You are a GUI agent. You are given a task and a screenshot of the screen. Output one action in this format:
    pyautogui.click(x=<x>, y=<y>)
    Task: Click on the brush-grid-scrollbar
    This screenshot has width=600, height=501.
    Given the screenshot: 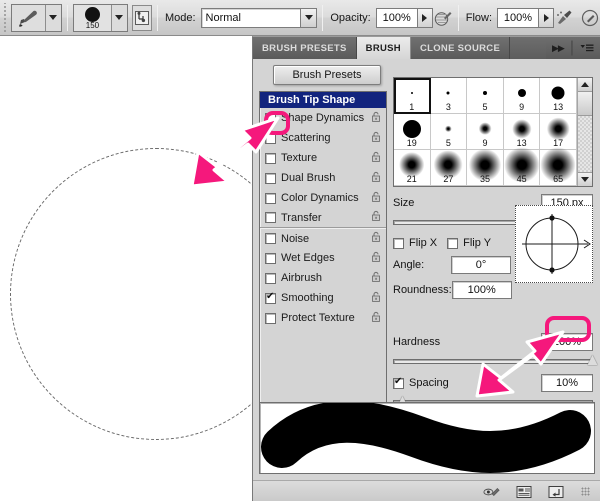 What is the action you would take?
    pyautogui.click(x=584, y=132)
    